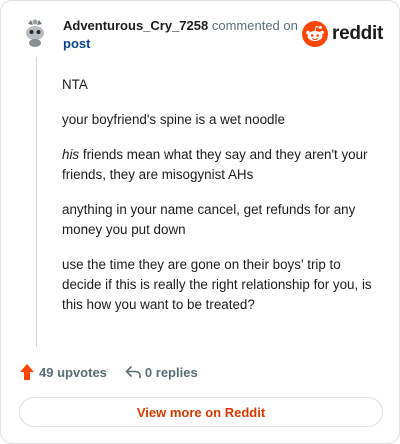 The width and height of the screenshot is (400, 444). Describe the element at coordinates (135, 25) in the screenshot. I see `username: Adventurous_Cry_7258` at that location.